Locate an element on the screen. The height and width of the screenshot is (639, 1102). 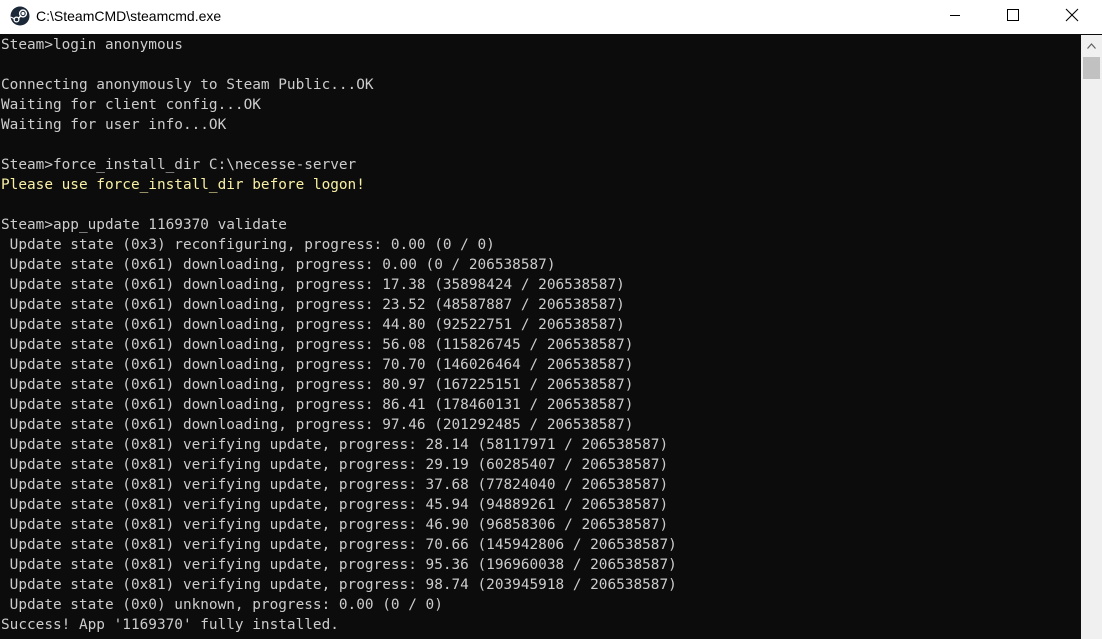
chevron-up-icon is located at coordinates (1091, 45).